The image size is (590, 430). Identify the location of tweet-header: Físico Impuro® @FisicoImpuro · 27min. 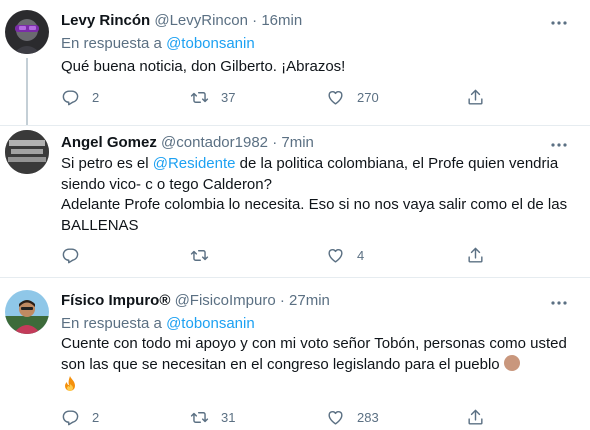
(195, 301).